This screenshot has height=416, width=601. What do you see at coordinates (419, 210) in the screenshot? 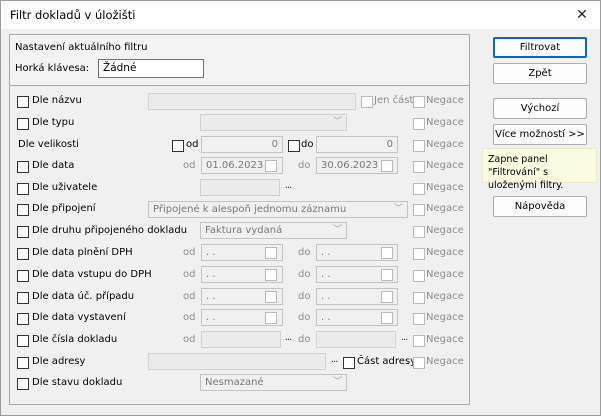
I see `checkbox-negace-pripojeni` at bounding box center [419, 210].